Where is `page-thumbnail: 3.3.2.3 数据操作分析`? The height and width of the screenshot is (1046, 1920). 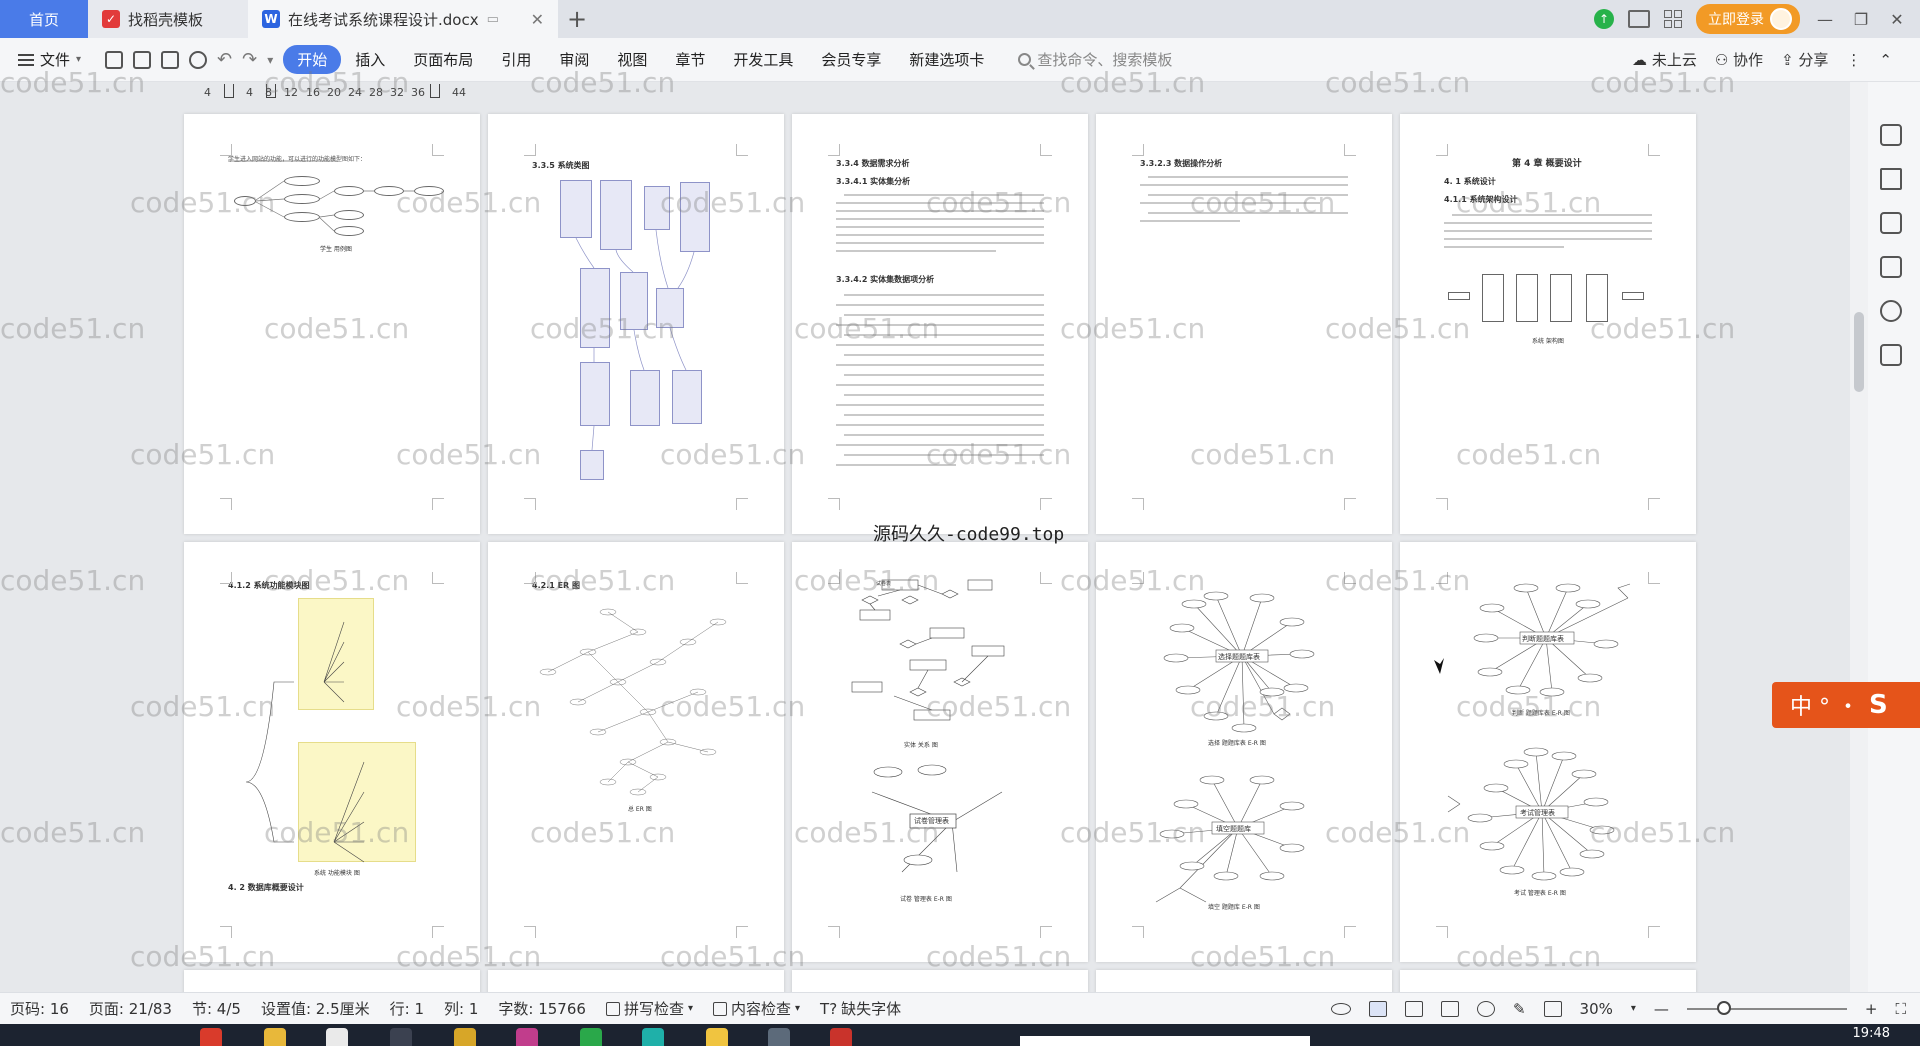
page-thumbnail: 3.3.2.3 数据操作分析 is located at coordinates (1244, 324).